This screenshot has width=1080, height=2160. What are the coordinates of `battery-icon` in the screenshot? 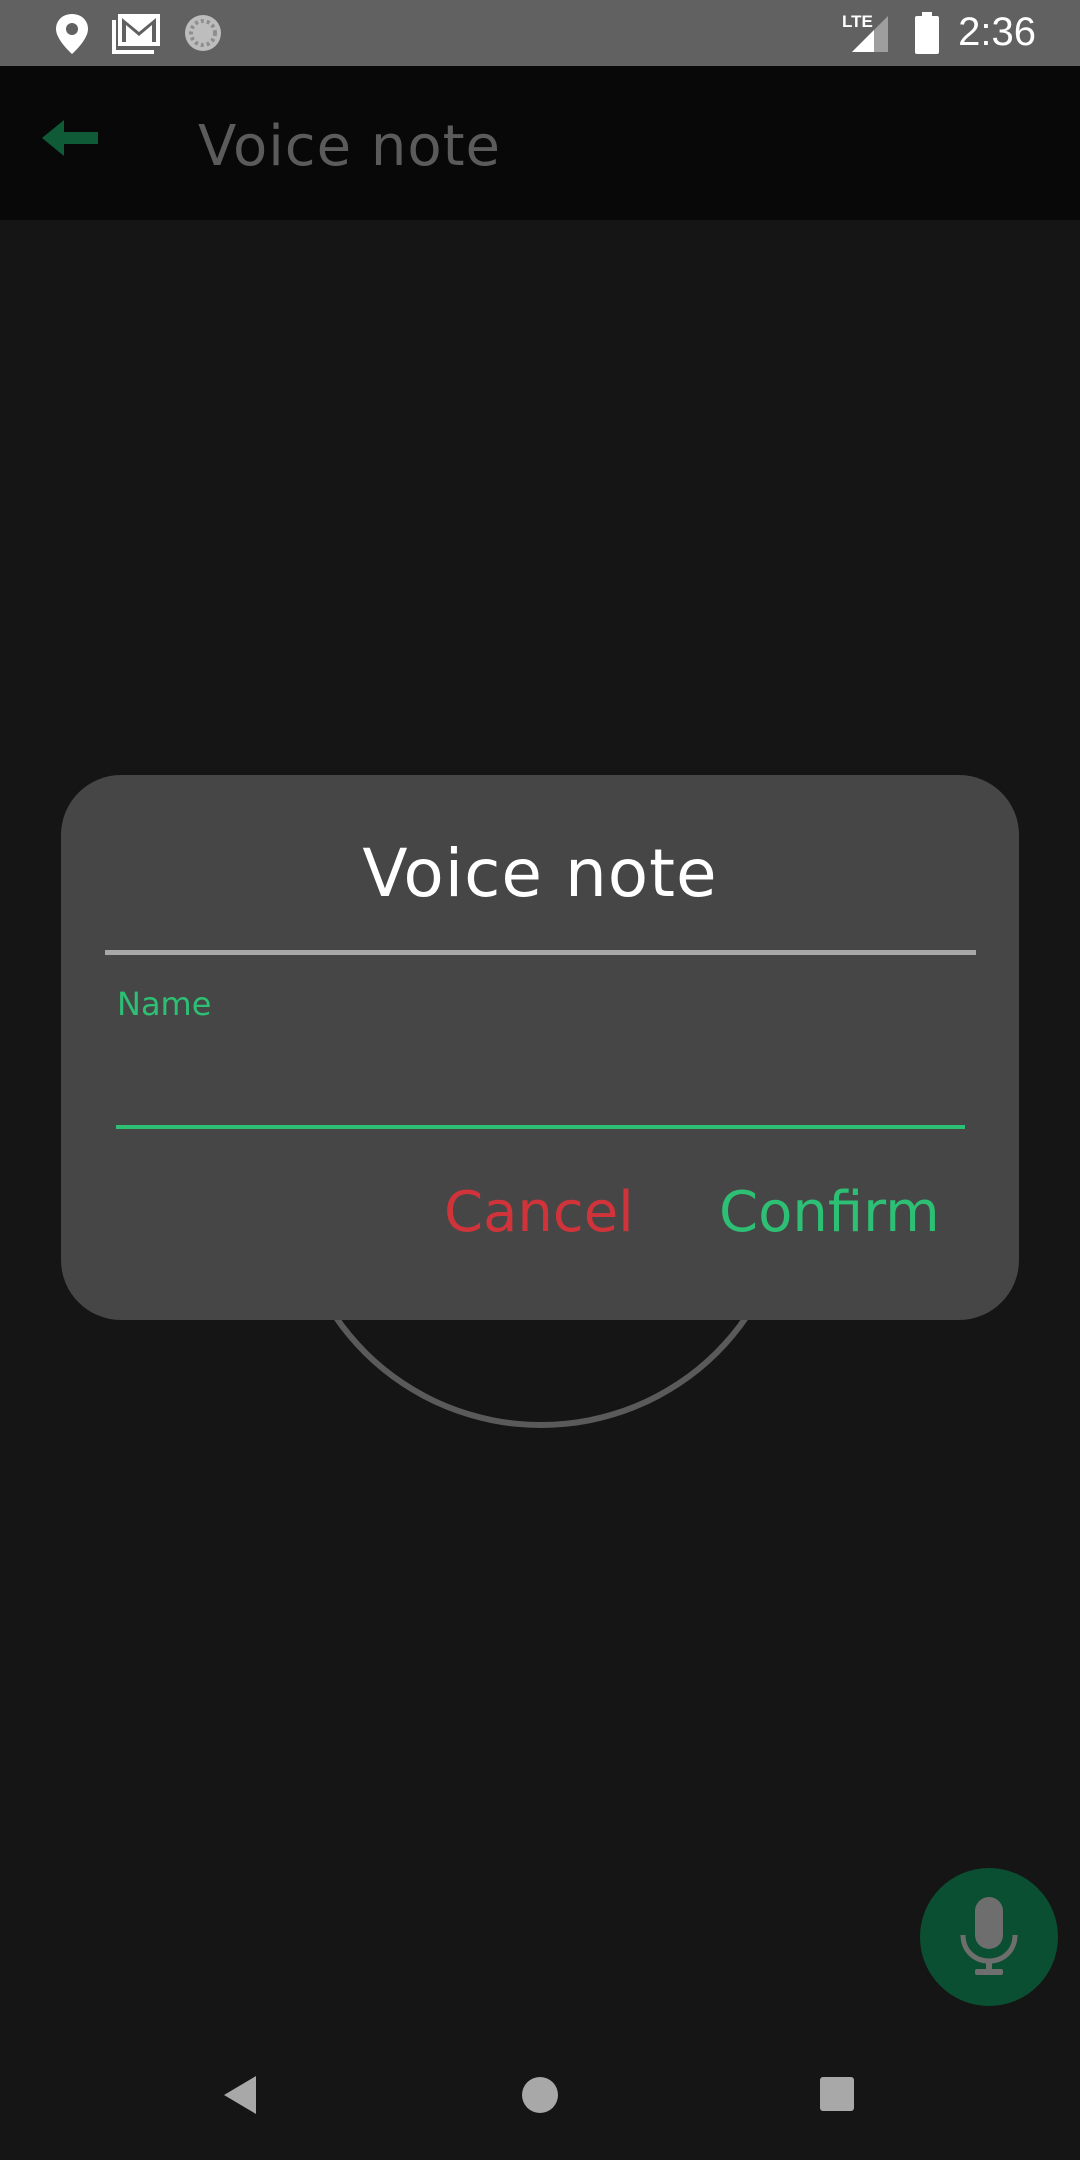 It's located at (927, 36).